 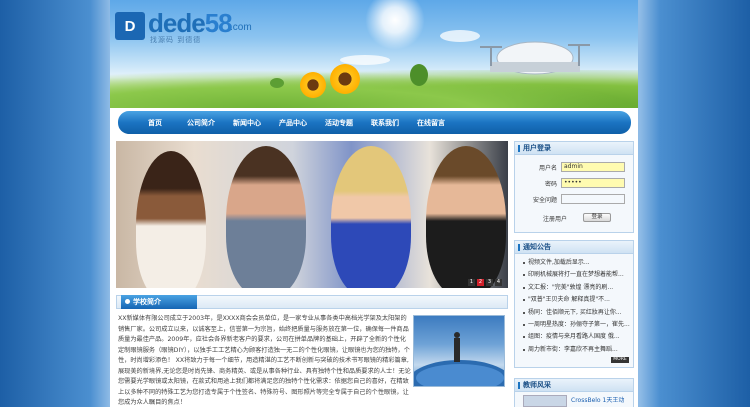 I want to click on about-section-title: 学校简介, so click(x=159, y=302).